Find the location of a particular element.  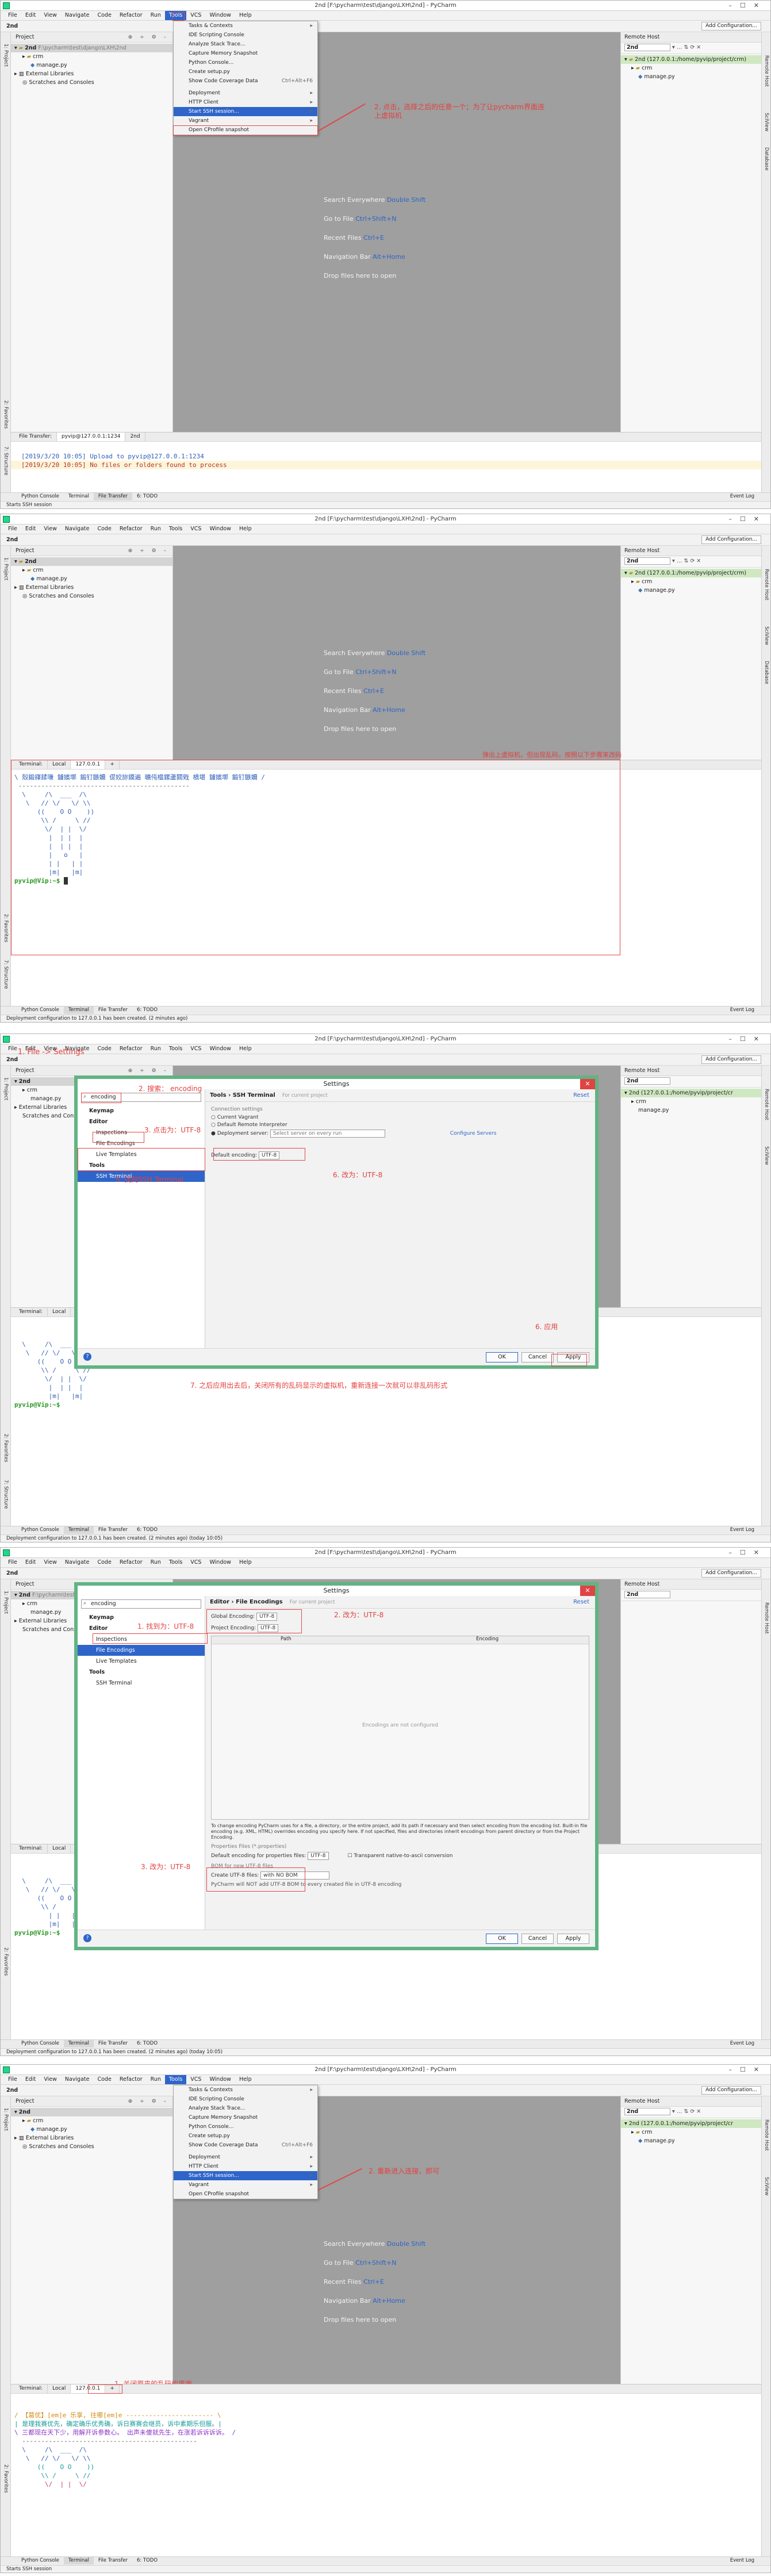

tree-item-scratches: ◎ Scratches and Consoles is located at coordinates (91, 2146).